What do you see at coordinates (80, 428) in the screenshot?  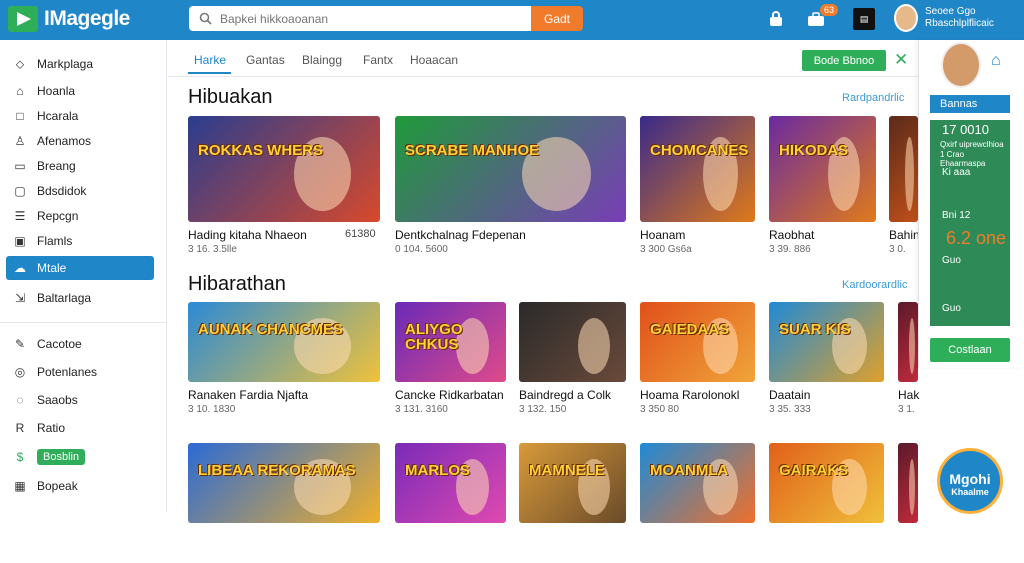 I see `sidebar-lower-item-3: R Ratio` at bounding box center [80, 428].